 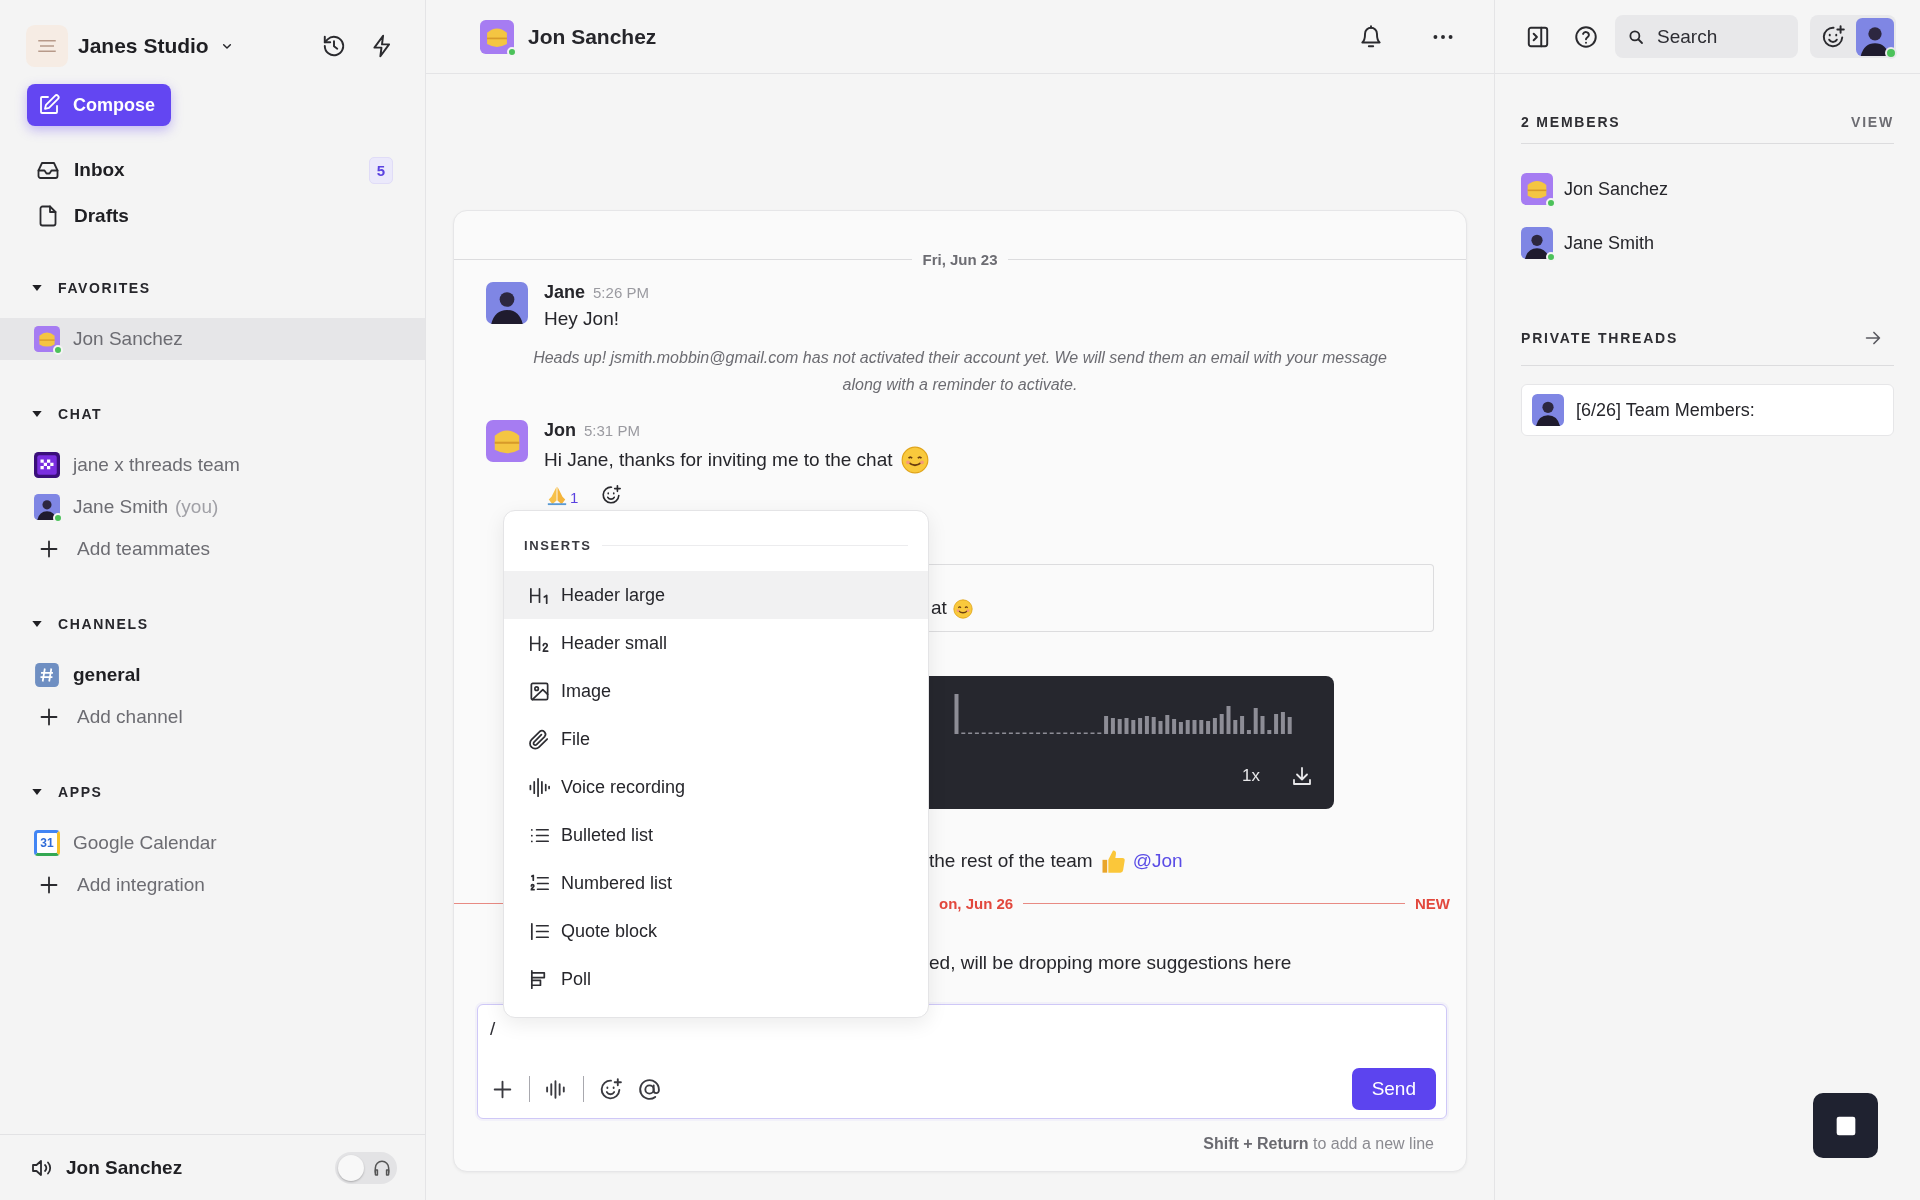 I want to click on message-text: ed, will be dropping more suggestions here, so click(x=1110, y=963).